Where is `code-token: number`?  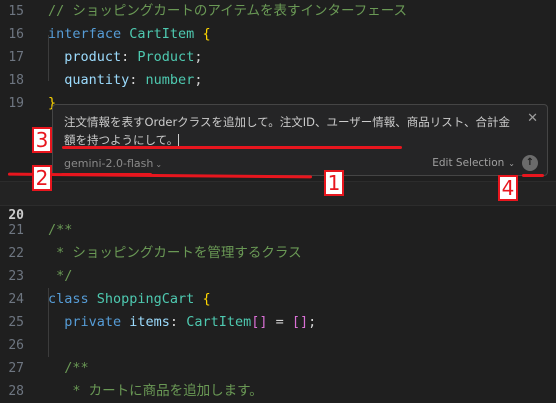 code-token: number is located at coordinates (170, 80).